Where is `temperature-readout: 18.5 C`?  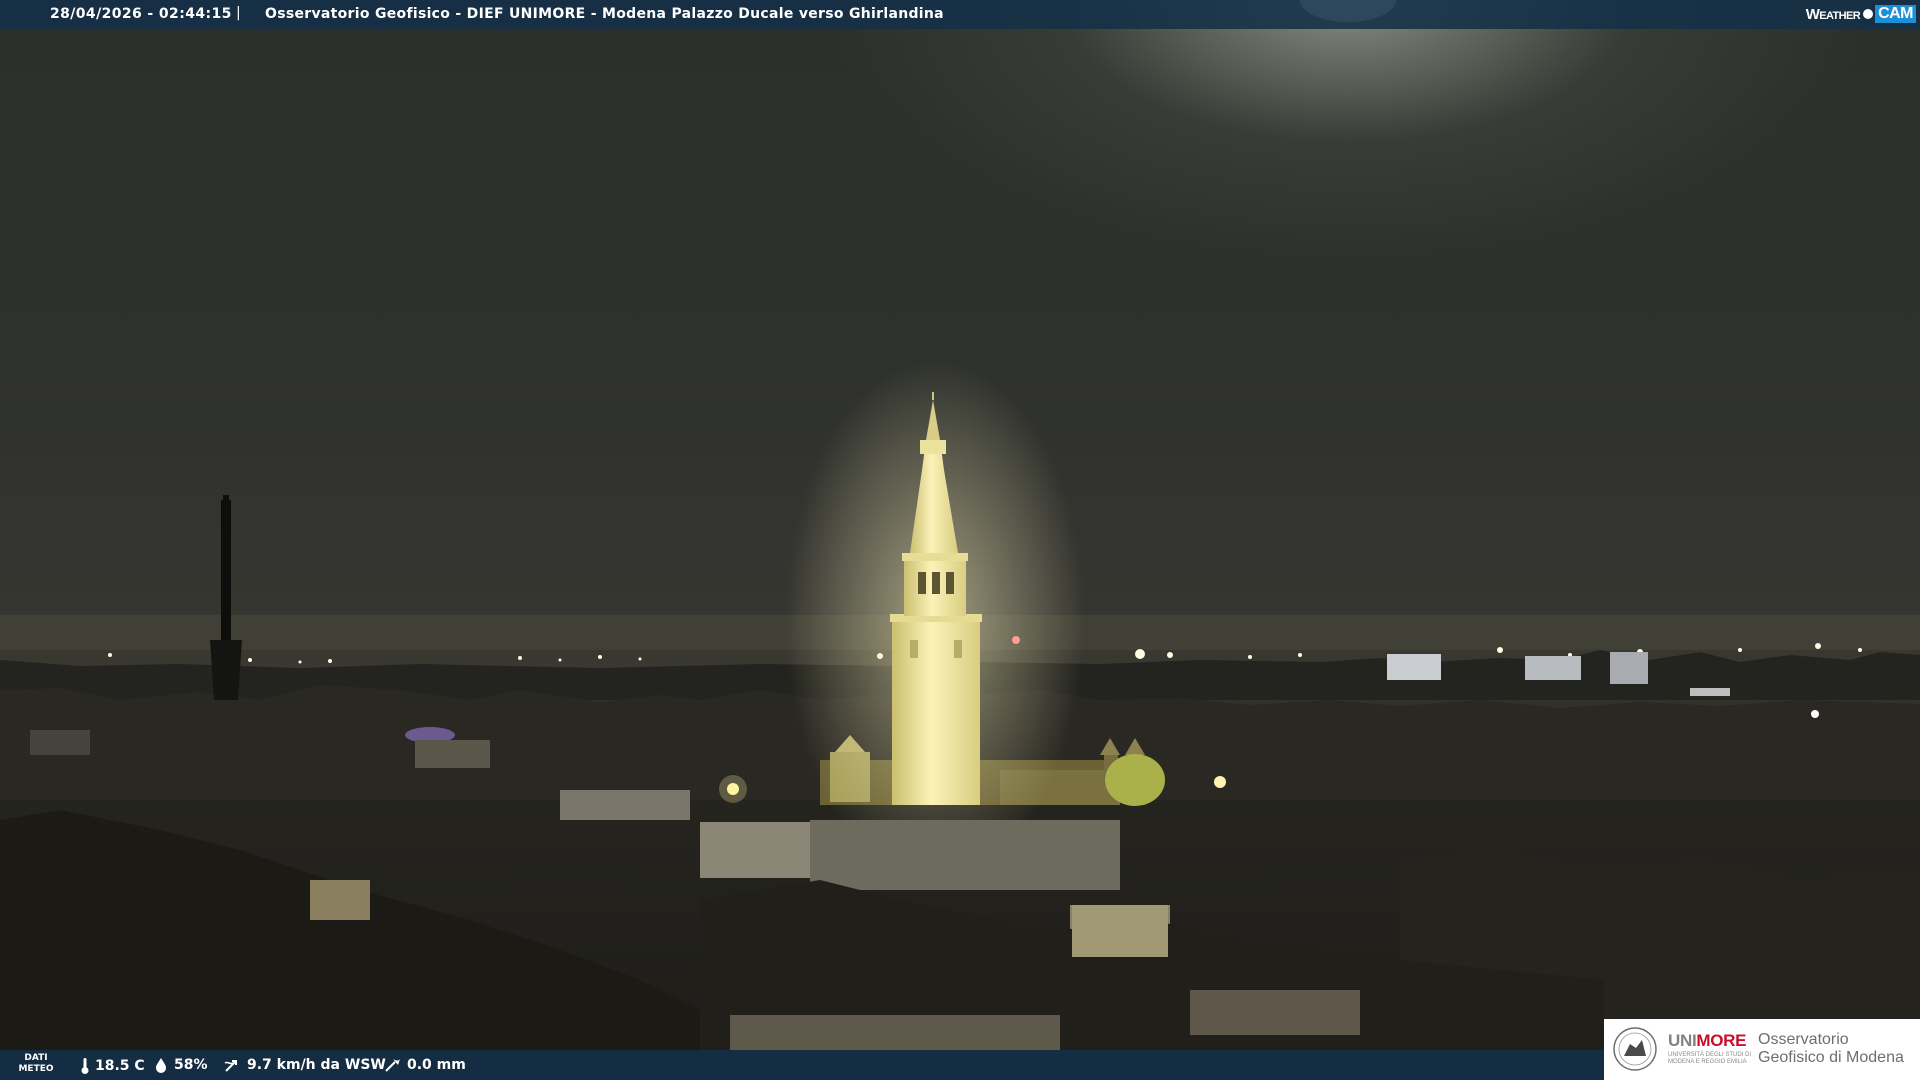 temperature-readout: 18.5 C is located at coordinates (112, 1066).